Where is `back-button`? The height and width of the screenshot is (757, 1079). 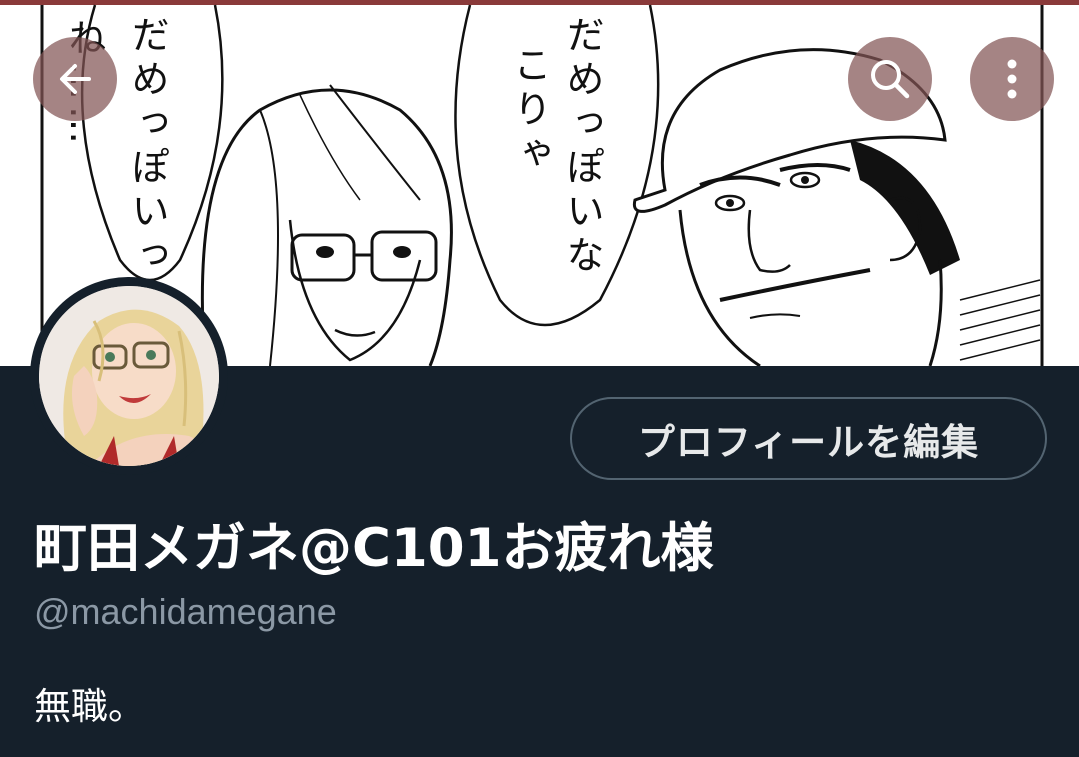
back-button is located at coordinates (75, 79).